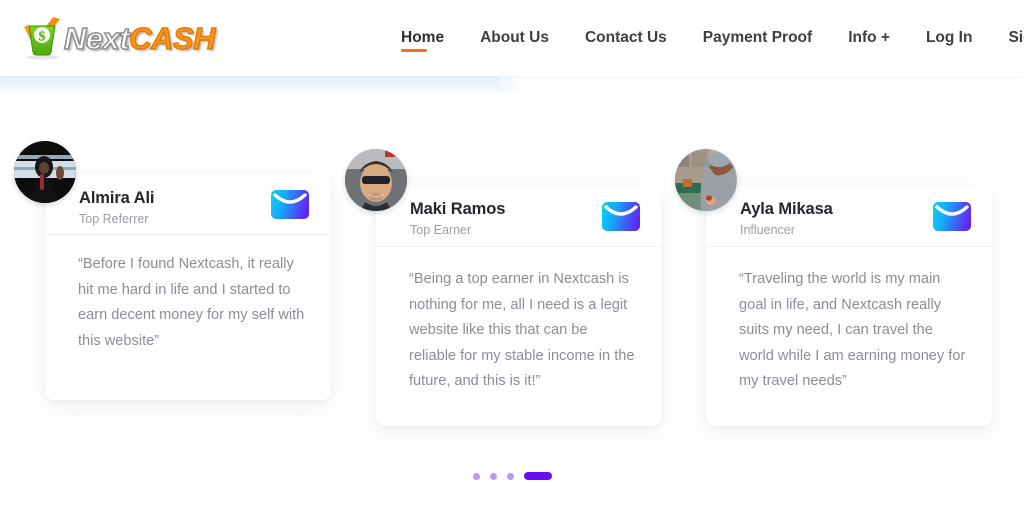 The height and width of the screenshot is (520, 1024). What do you see at coordinates (706, 180) in the screenshot?
I see `avatar-photo-traveler` at bounding box center [706, 180].